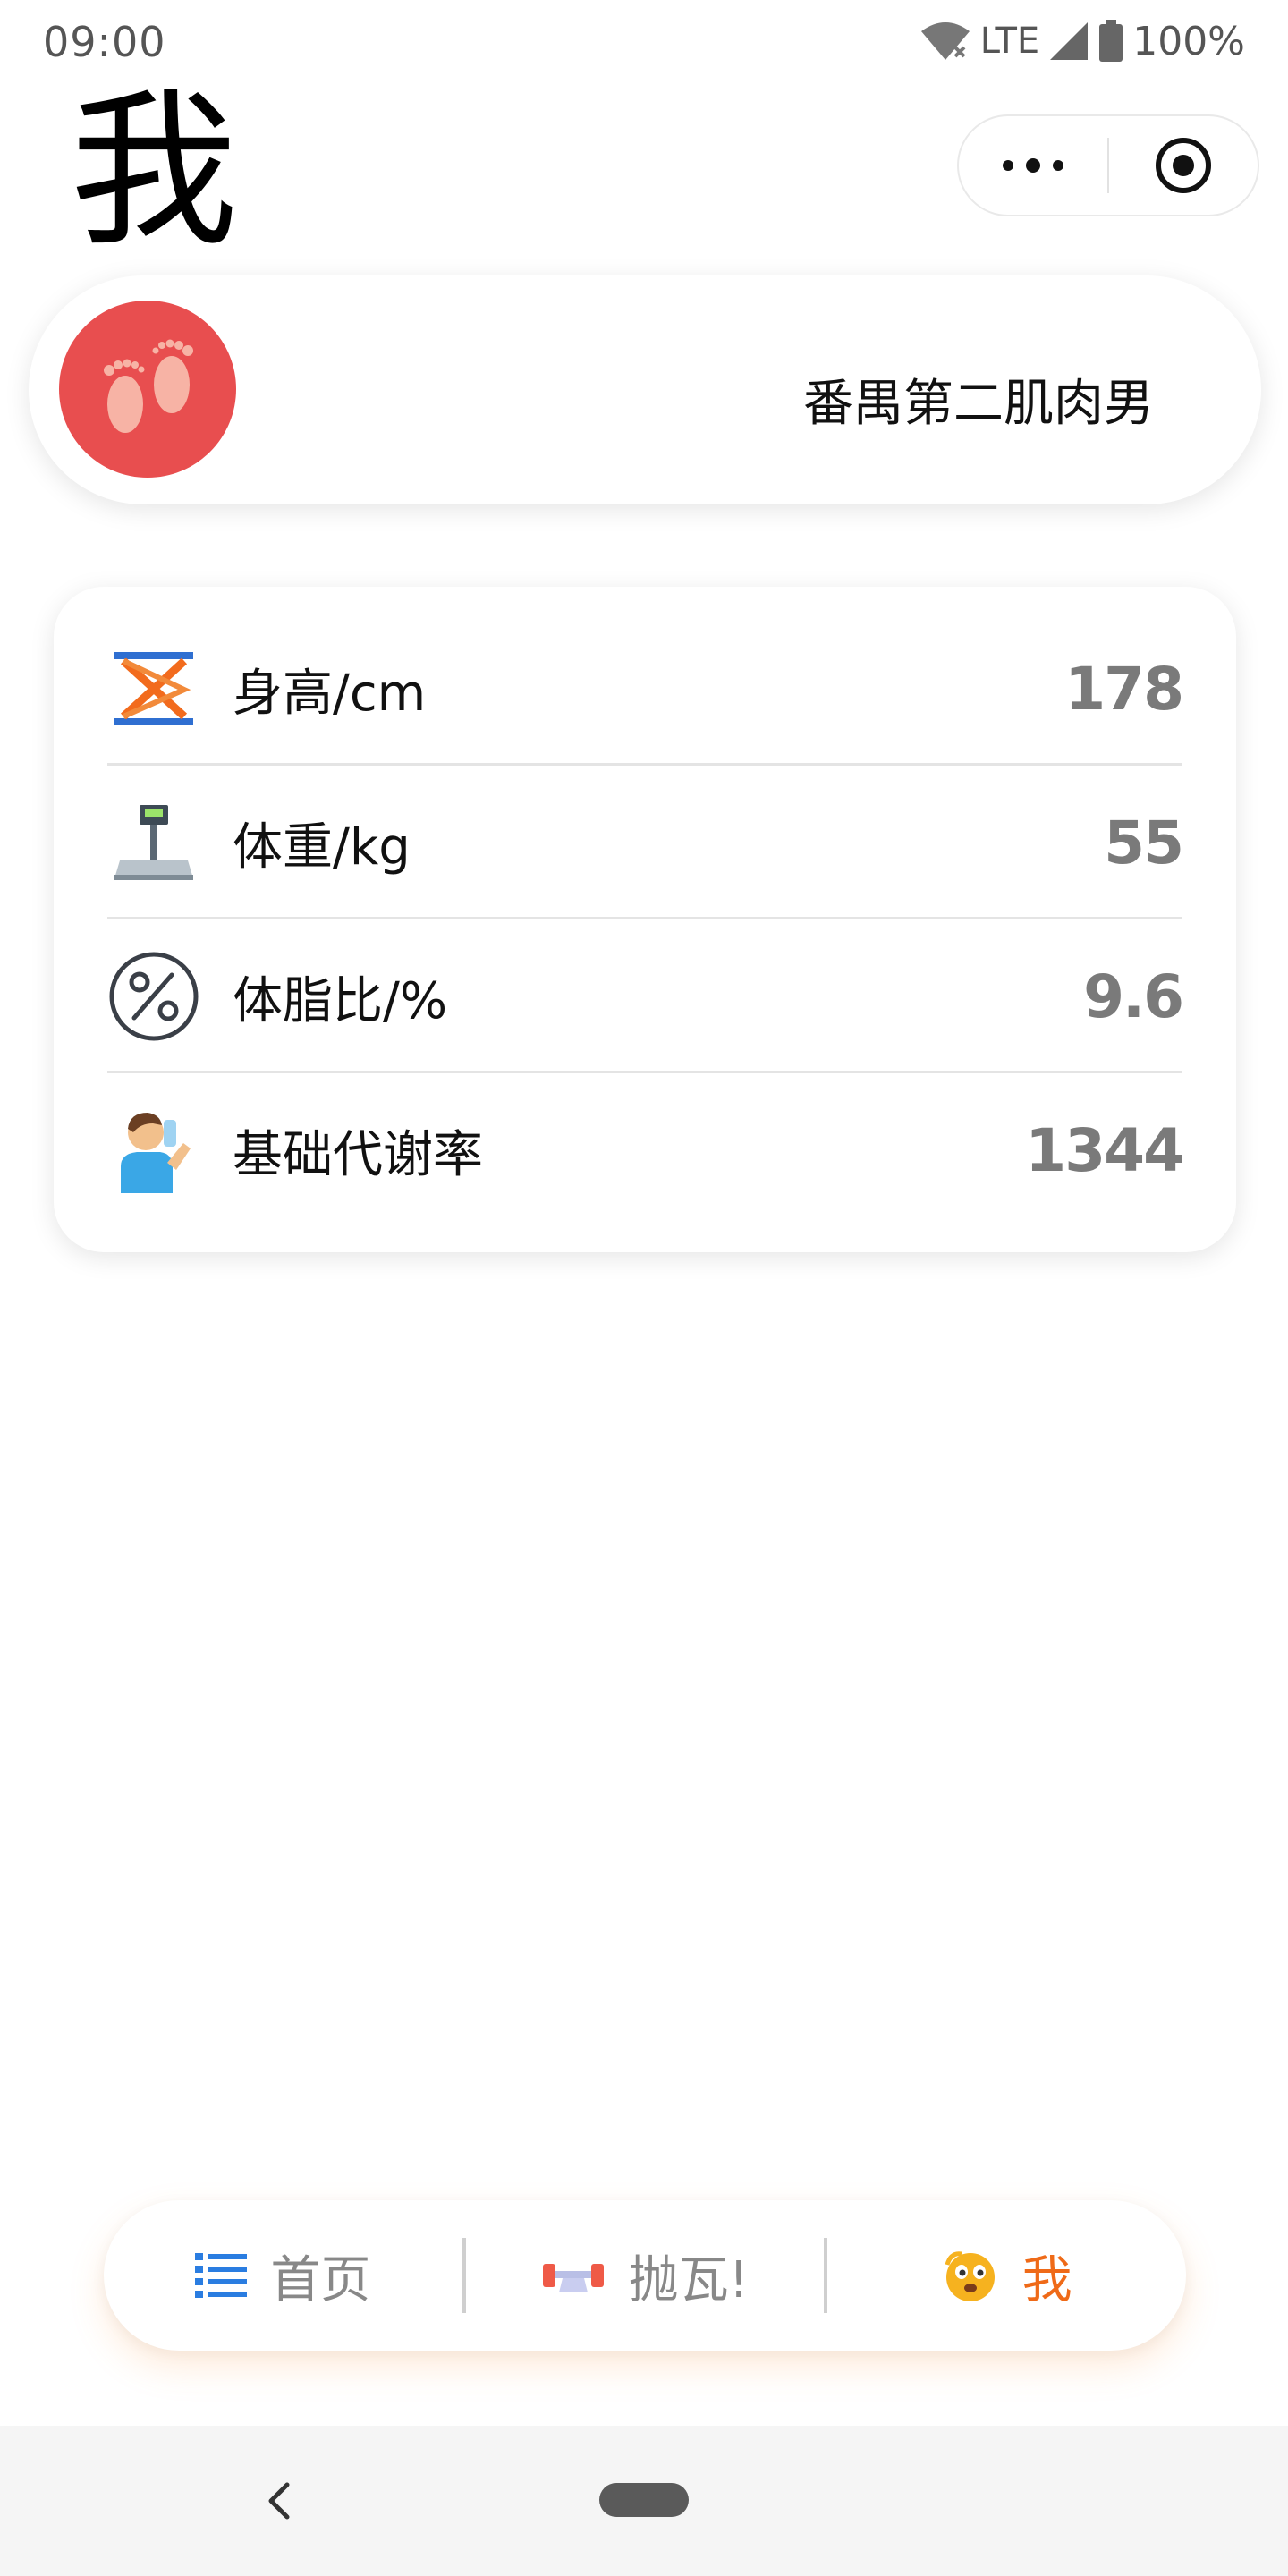 This screenshot has width=1288, height=2576. I want to click on dumbbell-icon, so click(573, 2278).